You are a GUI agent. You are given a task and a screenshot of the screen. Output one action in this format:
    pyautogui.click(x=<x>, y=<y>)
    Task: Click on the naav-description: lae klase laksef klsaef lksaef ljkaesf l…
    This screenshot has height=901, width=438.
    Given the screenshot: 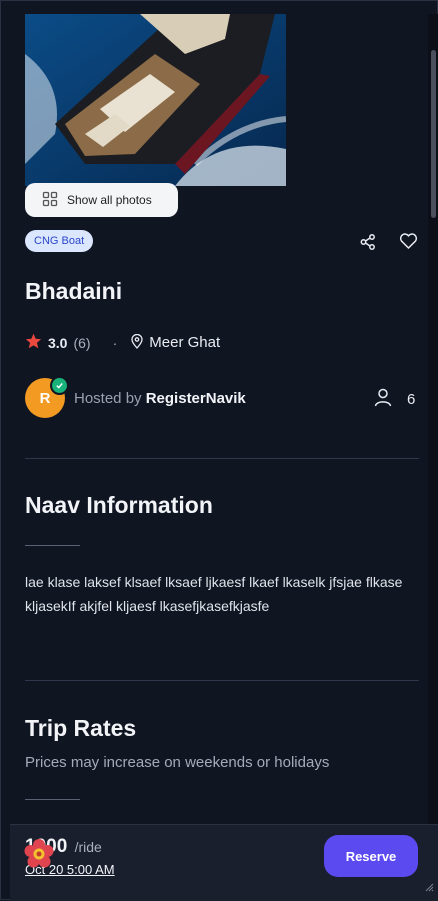 What is the action you would take?
    pyautogui.click(x=214, y=594)
    